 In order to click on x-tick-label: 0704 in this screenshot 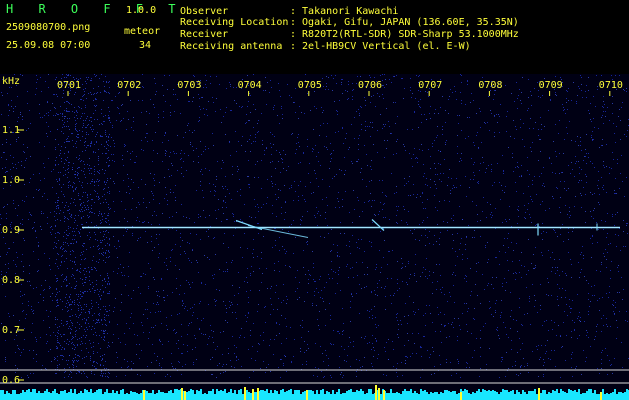, I will do `click(250, 85)`.